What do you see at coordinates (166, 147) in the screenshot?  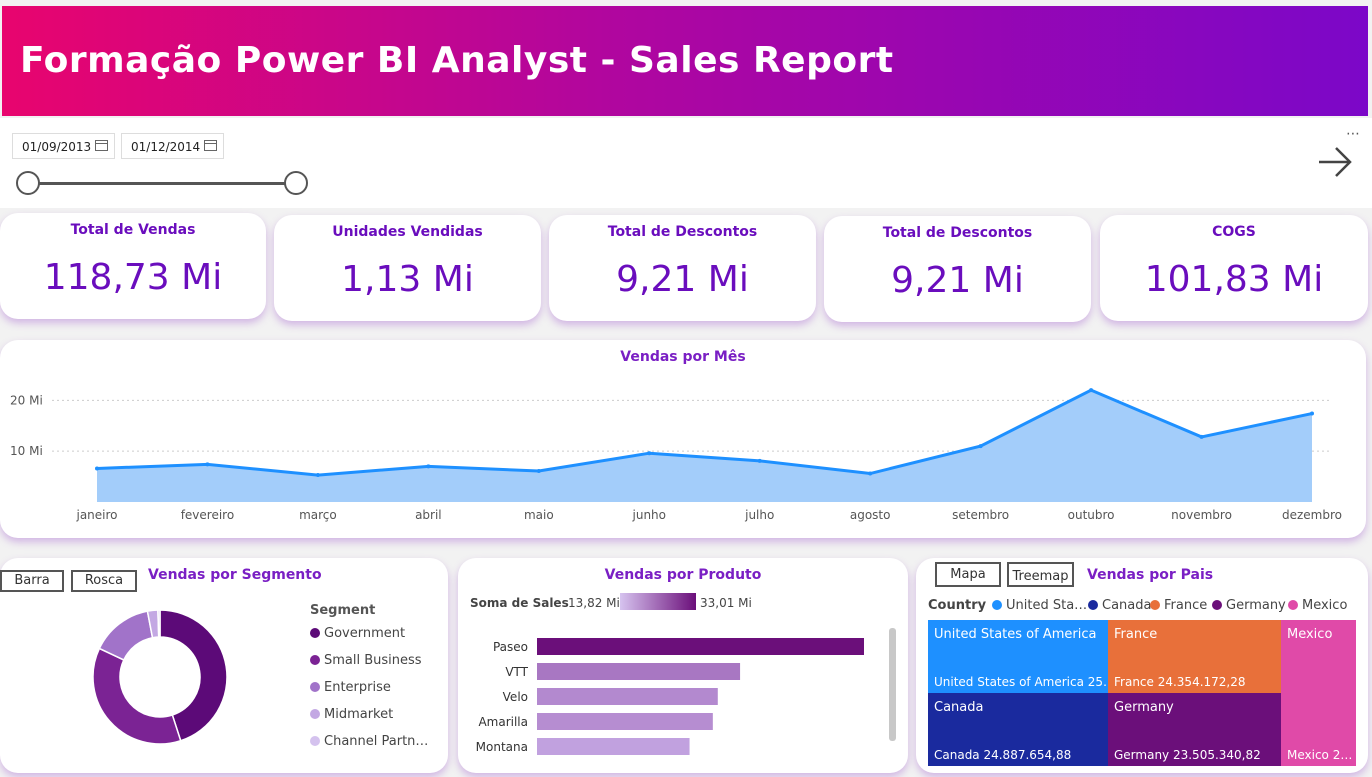 I see `end-date-value: 01/12/2014` at bounding box center [166, 147].